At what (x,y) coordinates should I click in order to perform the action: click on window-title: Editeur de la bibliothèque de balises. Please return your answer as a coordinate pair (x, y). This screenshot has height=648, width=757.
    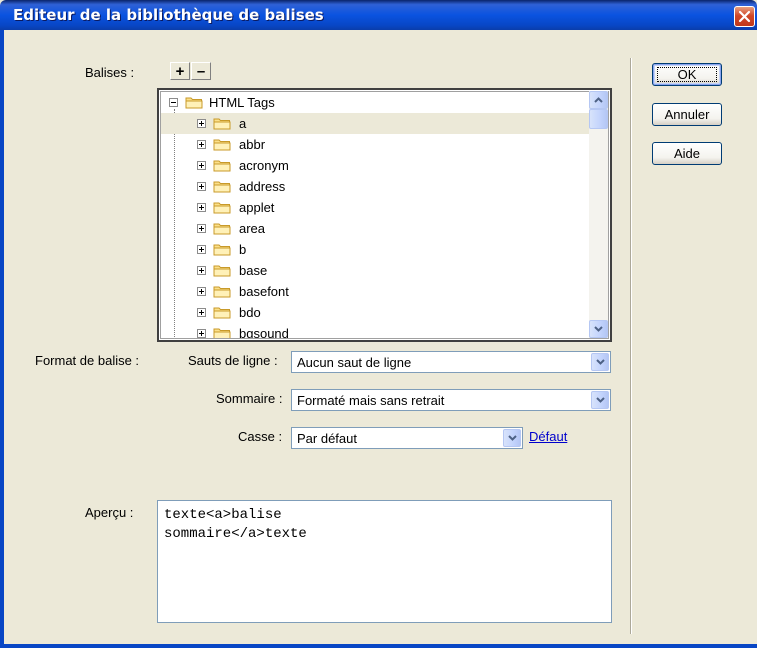
    Looking at the image, I should click on (168, 15).